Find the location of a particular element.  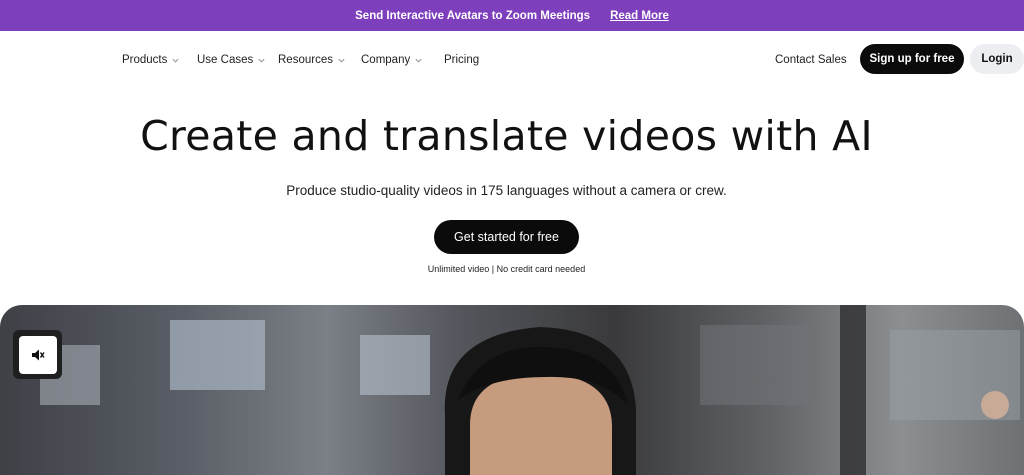

get-started-button: Get started for free is located at coordinates (506, 237).